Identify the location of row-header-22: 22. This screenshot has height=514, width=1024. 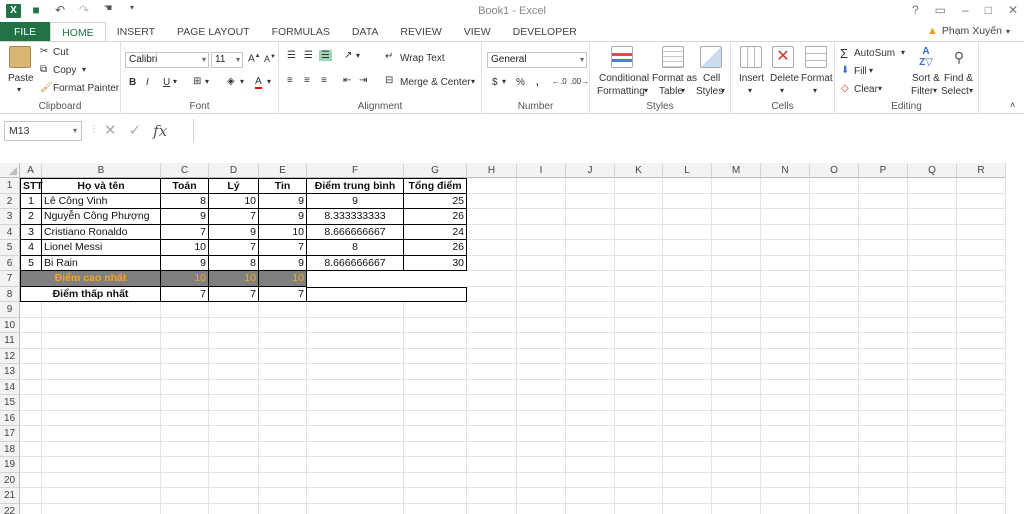
(10, 508).